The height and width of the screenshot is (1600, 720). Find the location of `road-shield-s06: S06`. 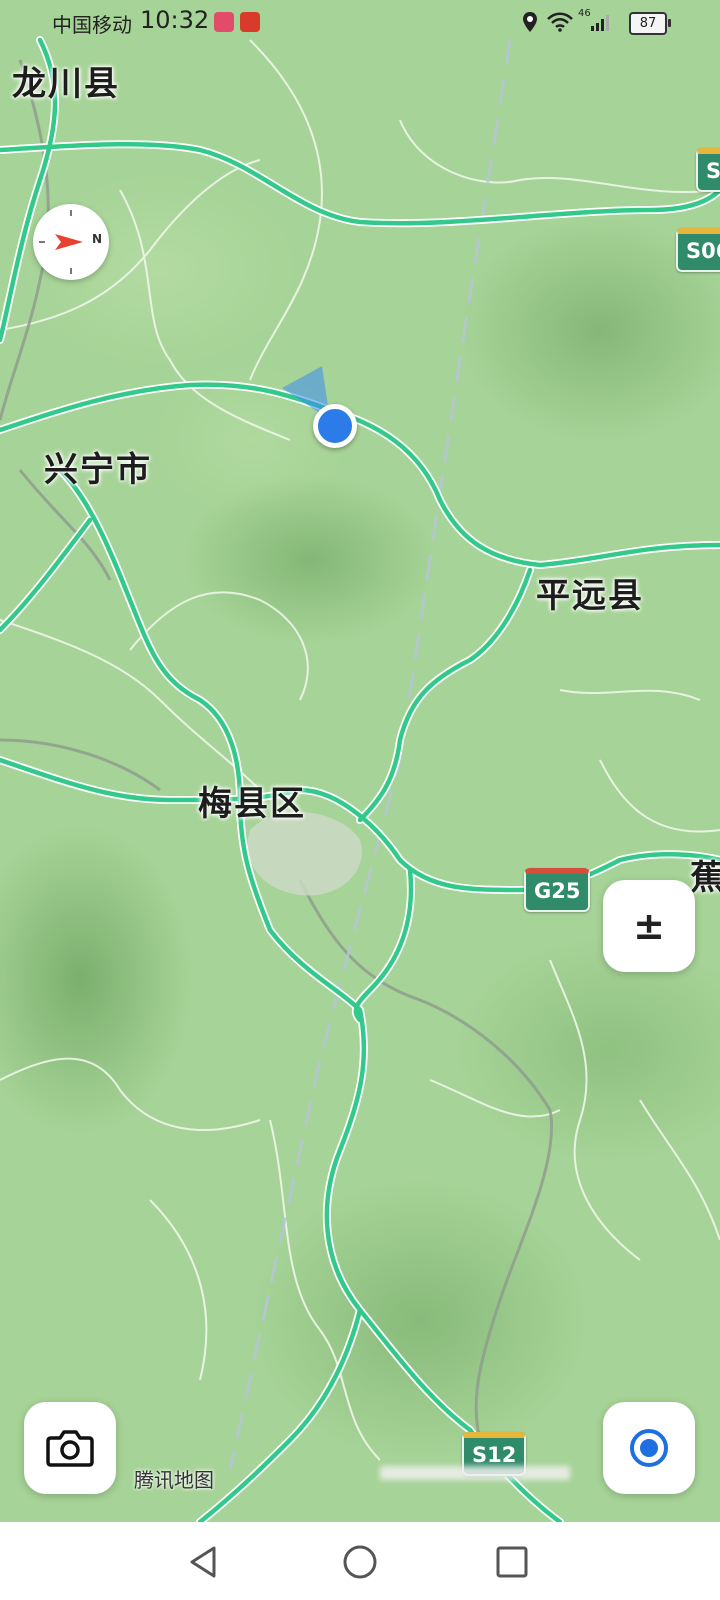

road-shield-s06: S06 is located at coordinates (698, 250).